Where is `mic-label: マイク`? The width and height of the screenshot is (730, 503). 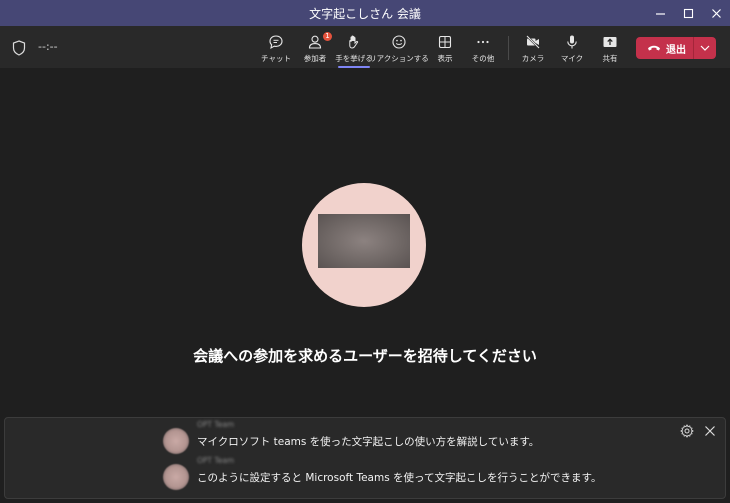 mic-label: マイク is located at coordinates (572, 58).